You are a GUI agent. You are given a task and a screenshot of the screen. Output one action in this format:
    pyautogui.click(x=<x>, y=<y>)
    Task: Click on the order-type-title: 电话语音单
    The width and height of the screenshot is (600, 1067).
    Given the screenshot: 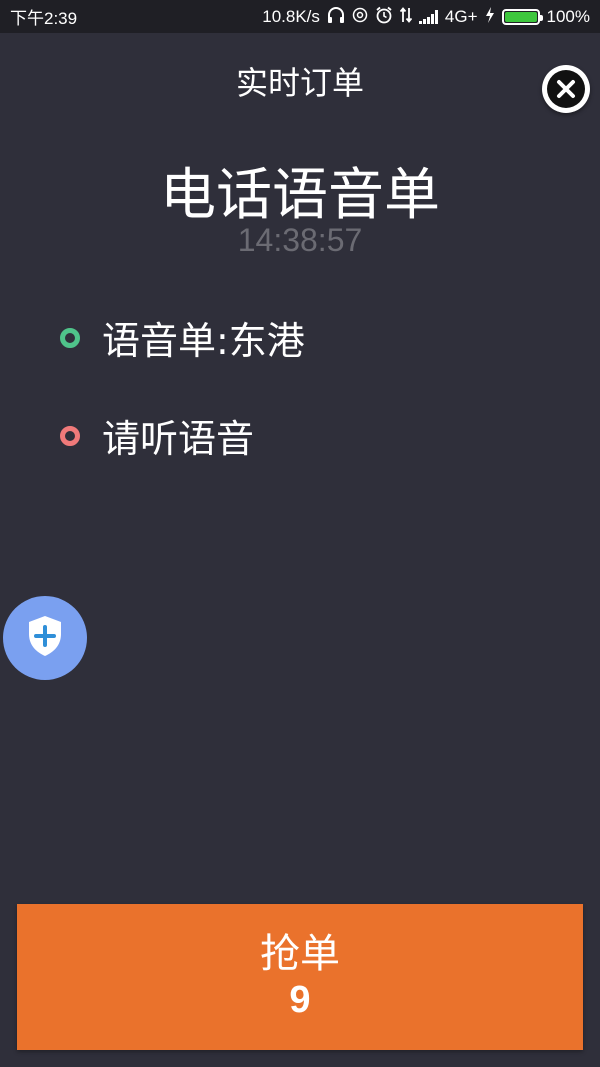 What is the action you would take?
    pyautogui.click(x=300, y=195)
    